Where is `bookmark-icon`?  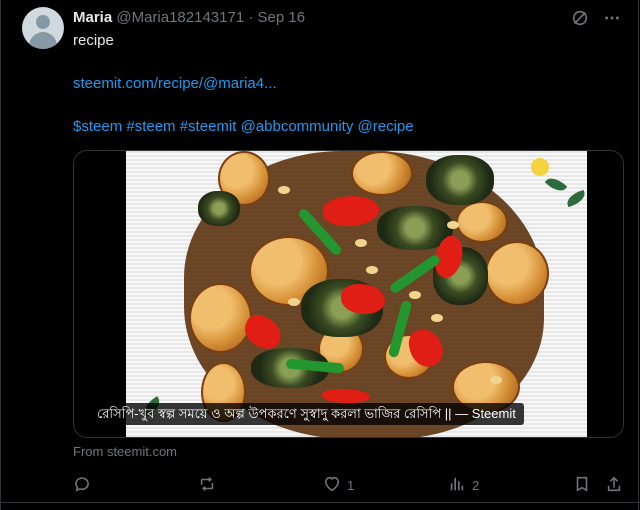 bookmark-icon is located at coordinates (582, 485).